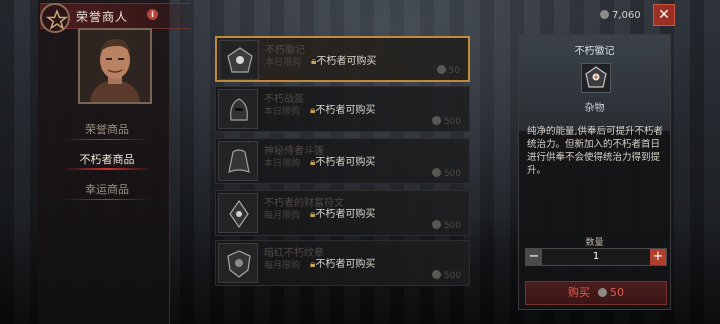  I want to click on increase-button: +, so click(658, 257).